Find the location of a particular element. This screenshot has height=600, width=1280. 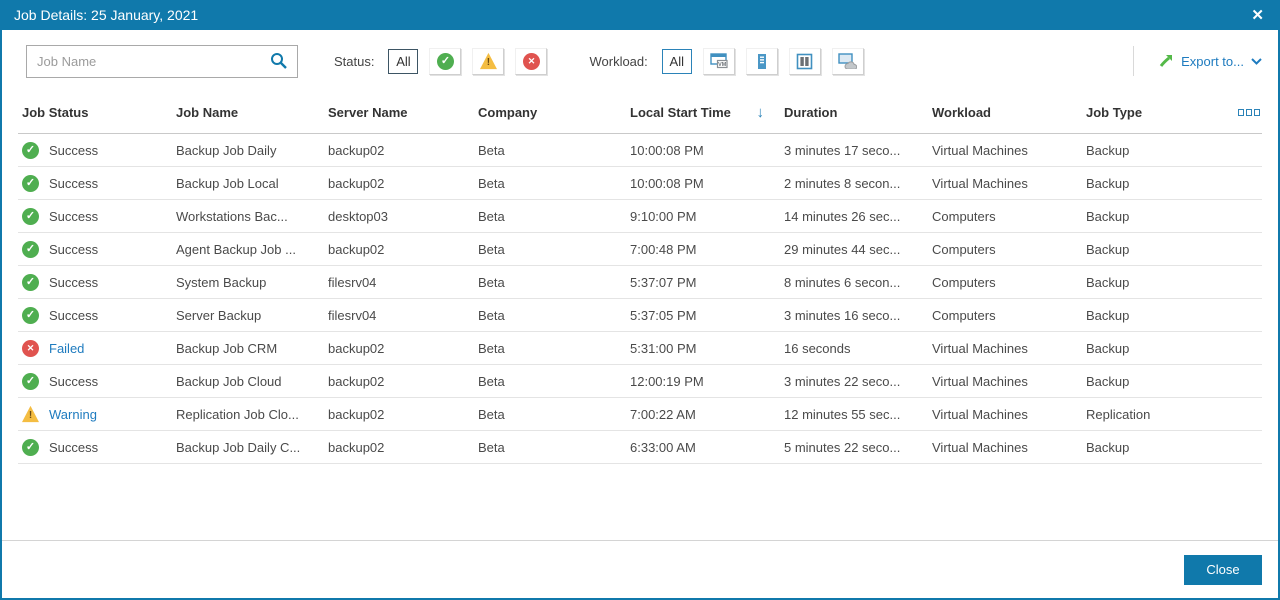

close-icon: ✕ is located at coordinates (1257, 15).